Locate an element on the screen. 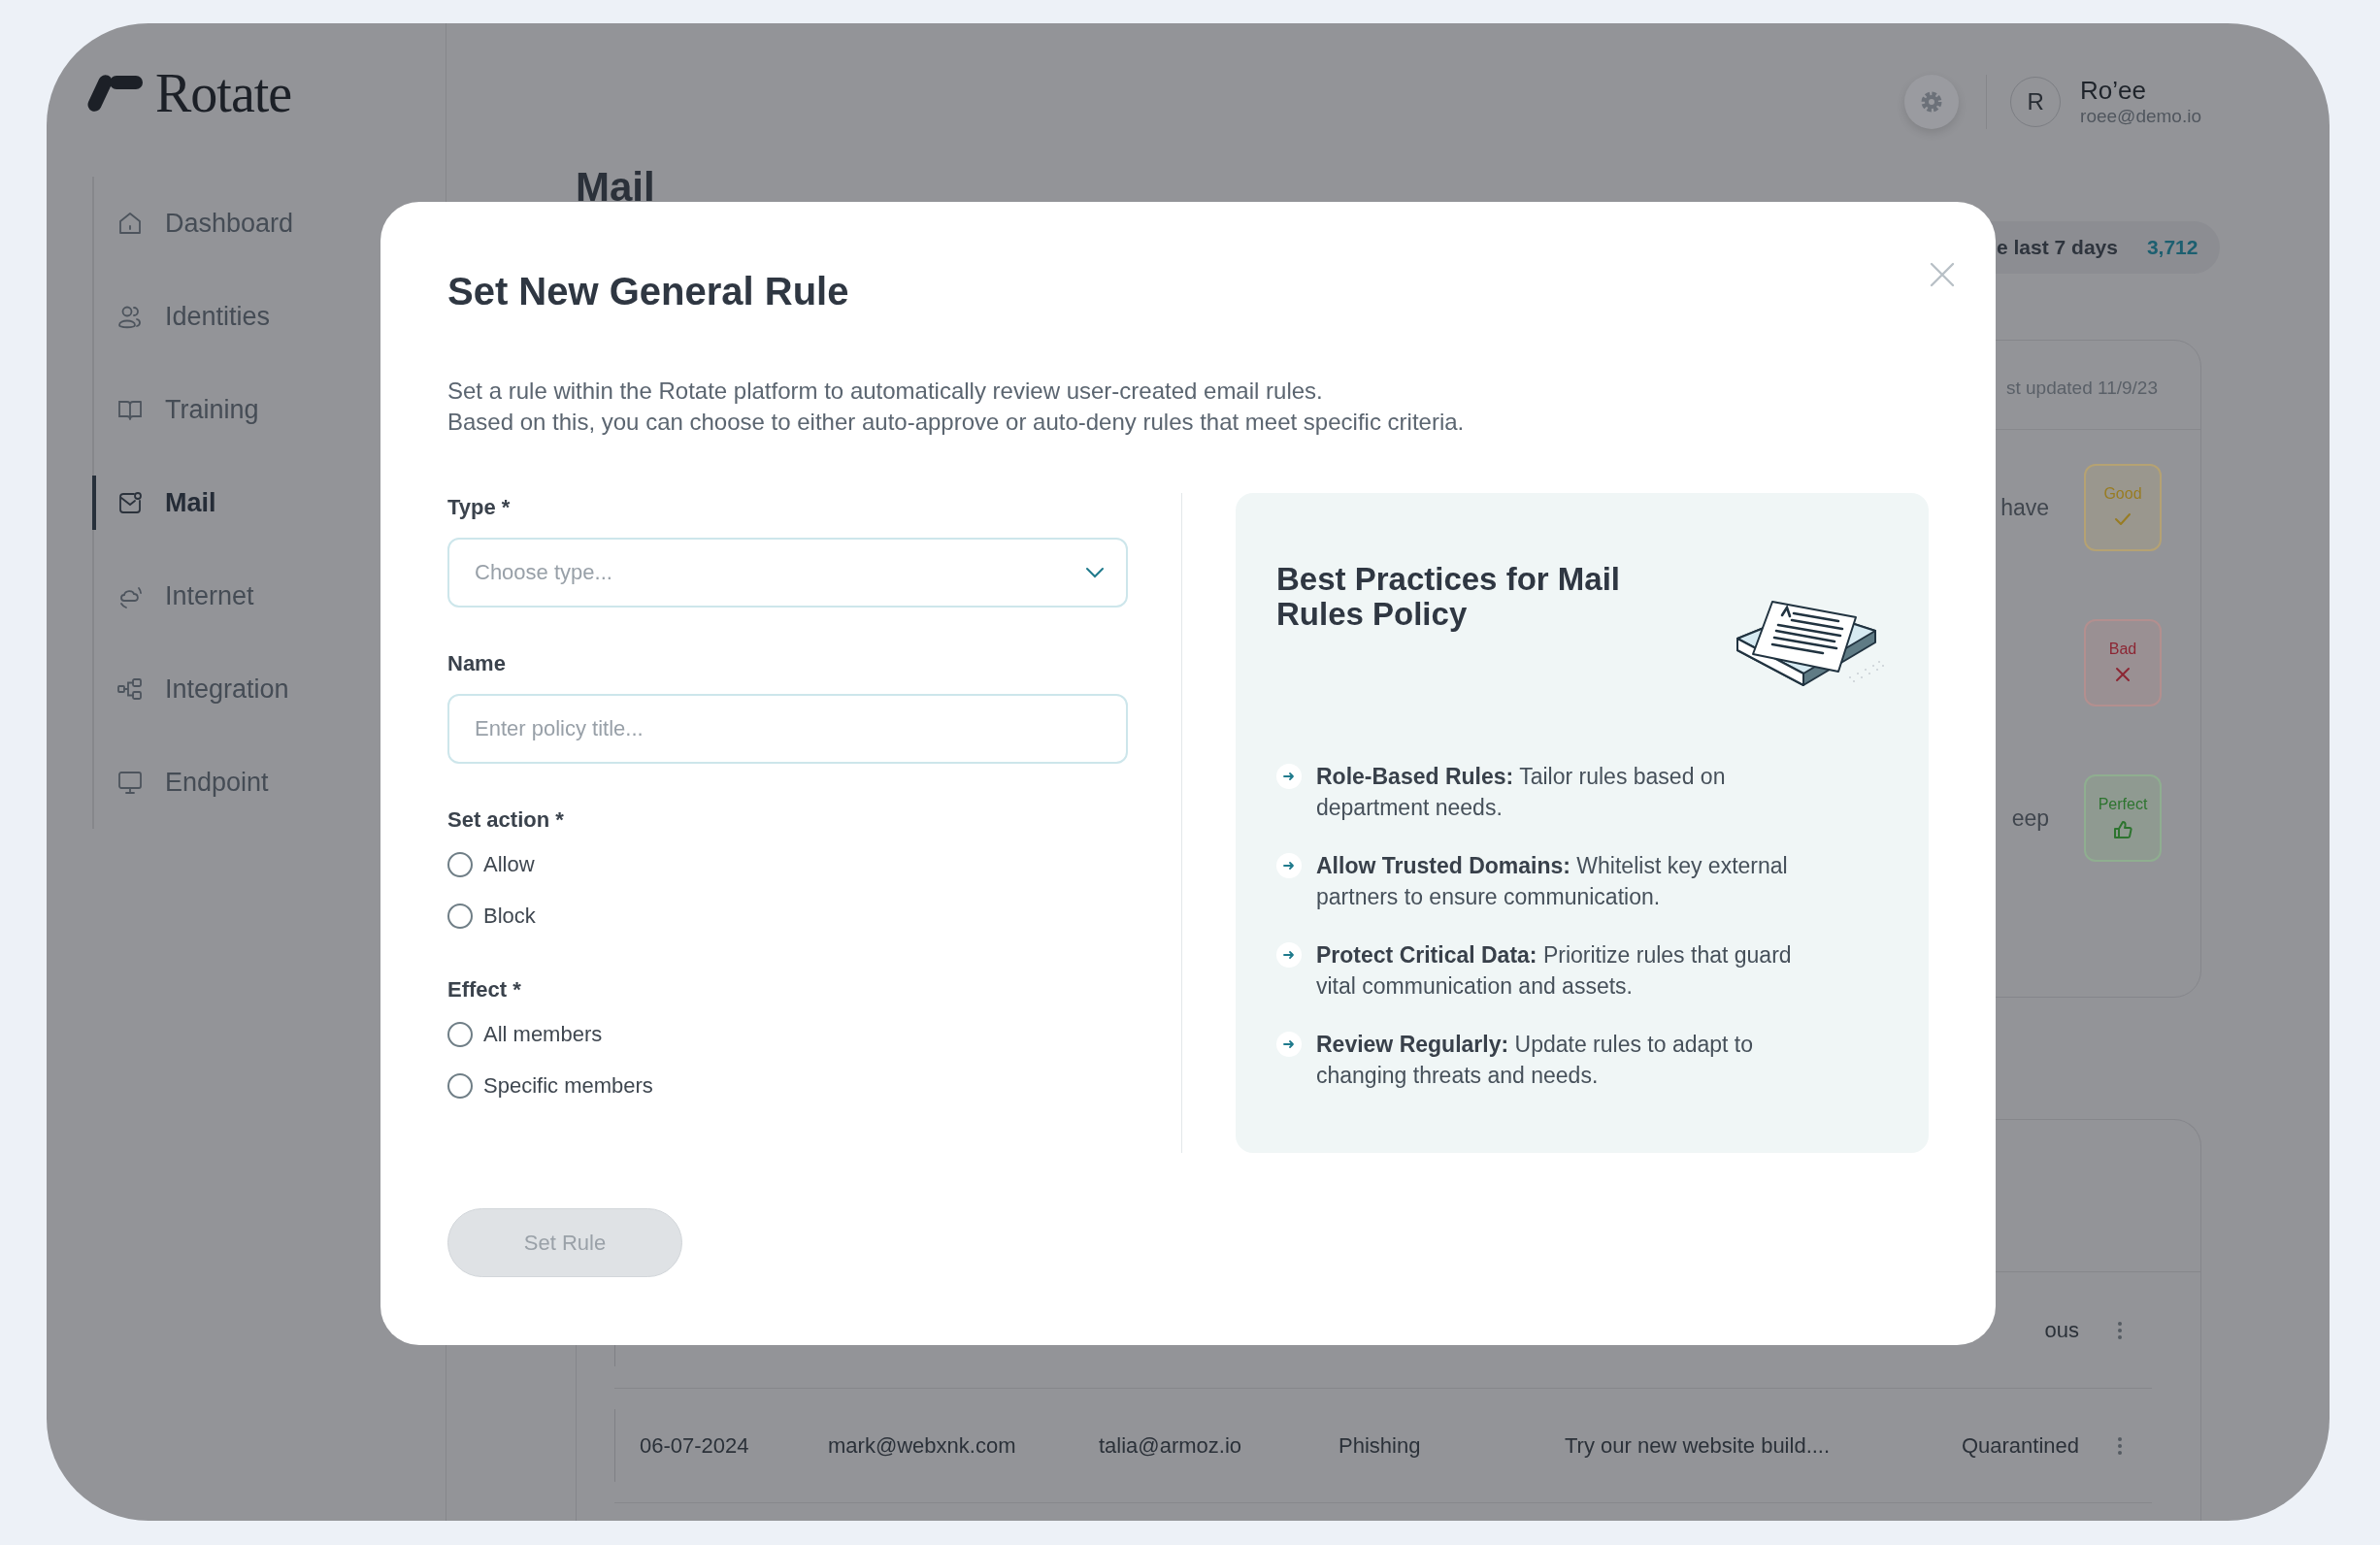 This screenshot has width=2380, height=1545. rating-badge: Bad is located at coordinates (2123, 663).